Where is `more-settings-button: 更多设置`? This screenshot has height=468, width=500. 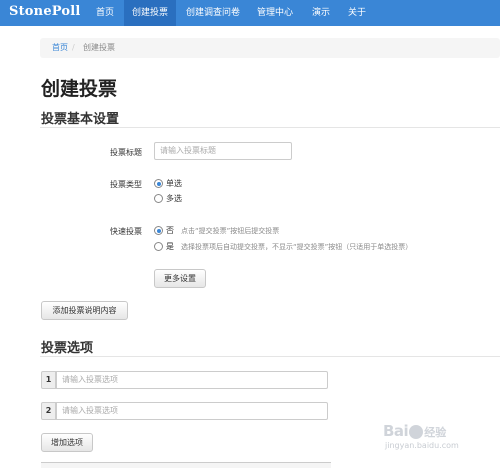 more-settings-button: 更多设置 is located at coordinates (180, 278).